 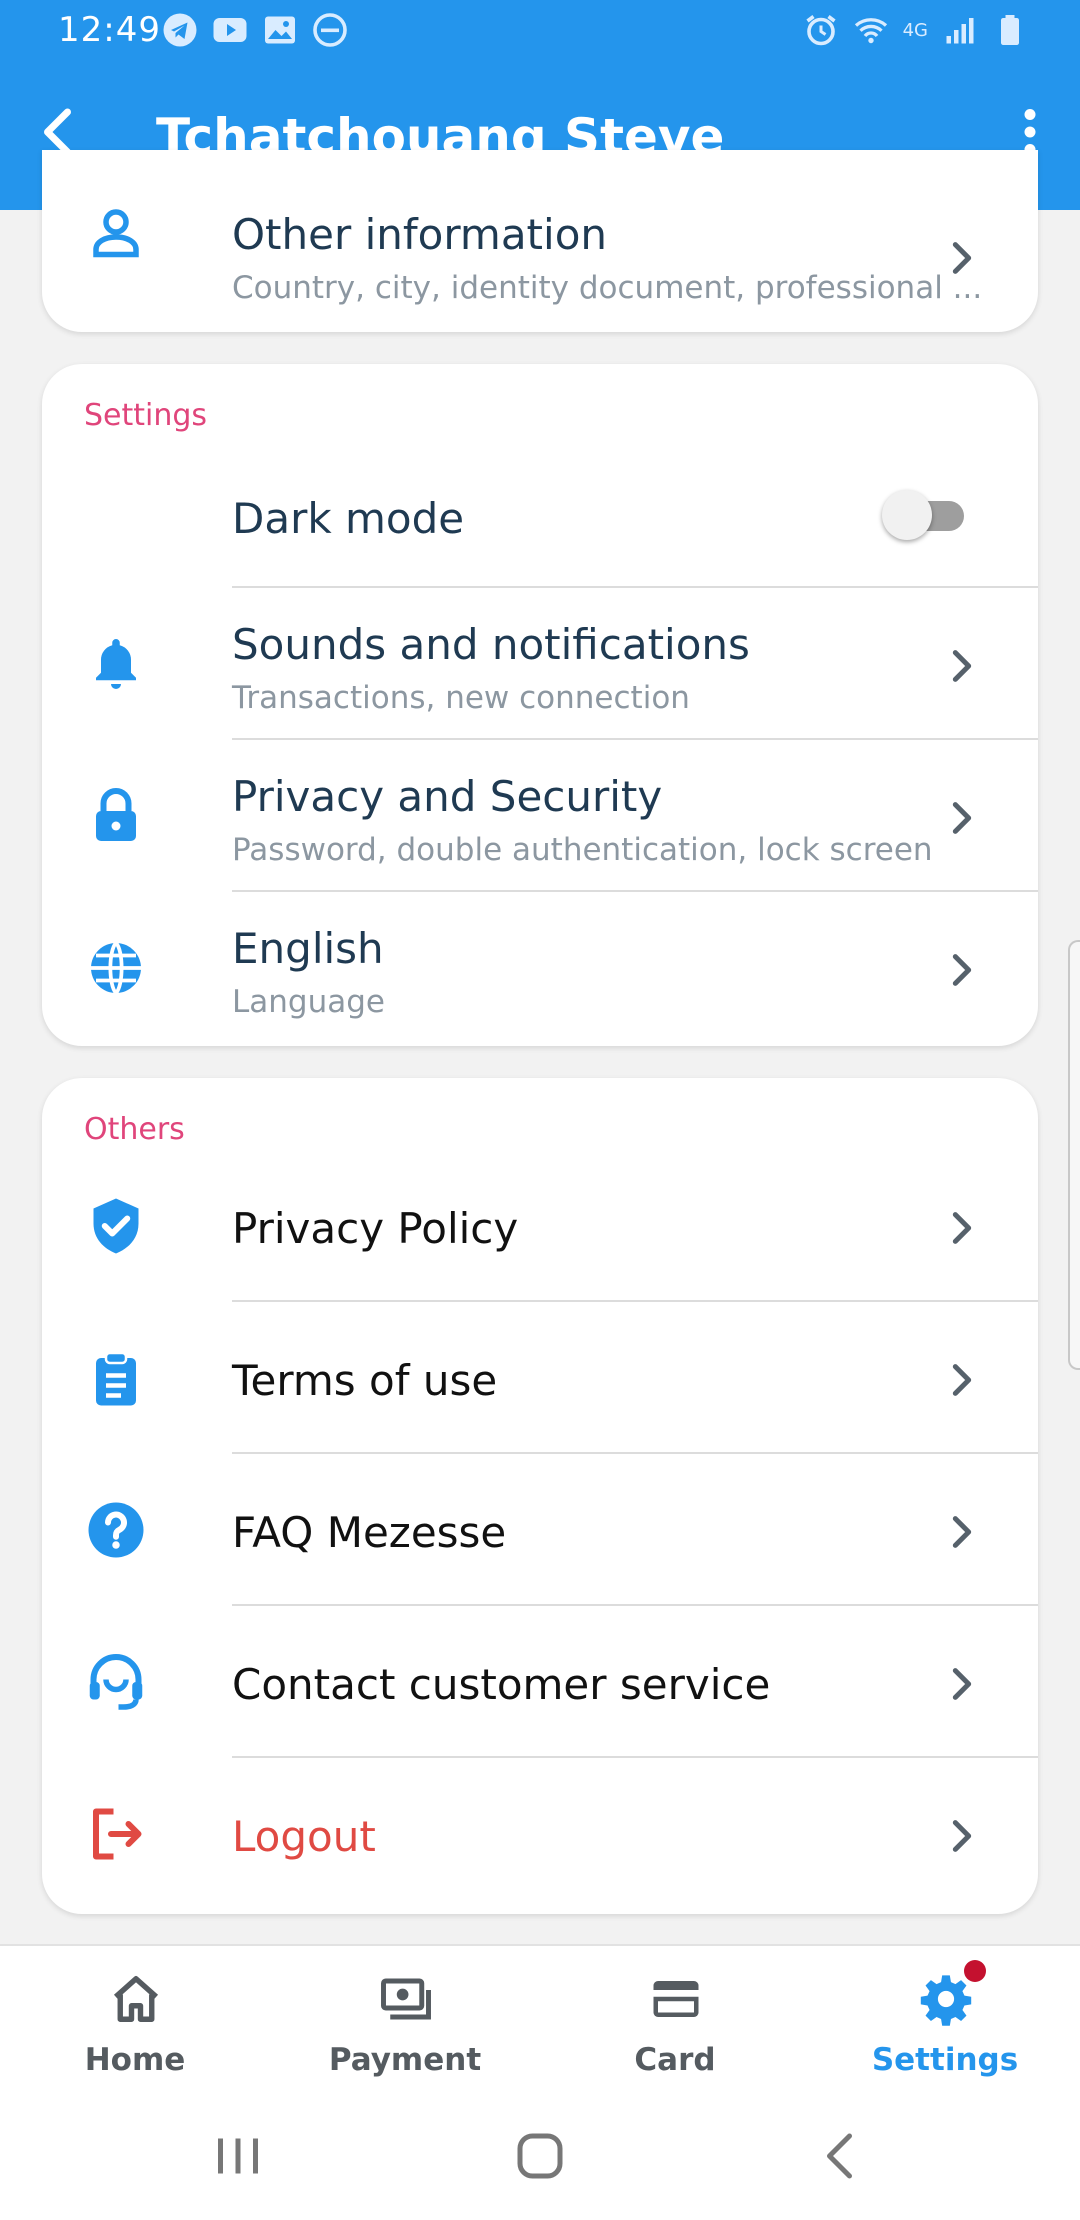 What do you see at coordinates (308, 948) in the screenshot?
I see `language-title: English` at bounding box center [308, 948].